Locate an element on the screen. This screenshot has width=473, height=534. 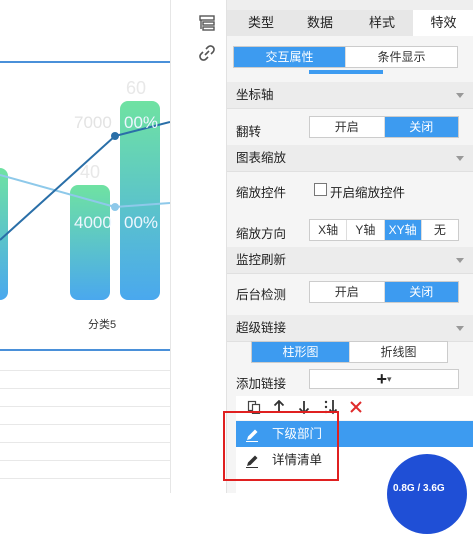
tab-data: 数据 is located at coordinates (320, 23).